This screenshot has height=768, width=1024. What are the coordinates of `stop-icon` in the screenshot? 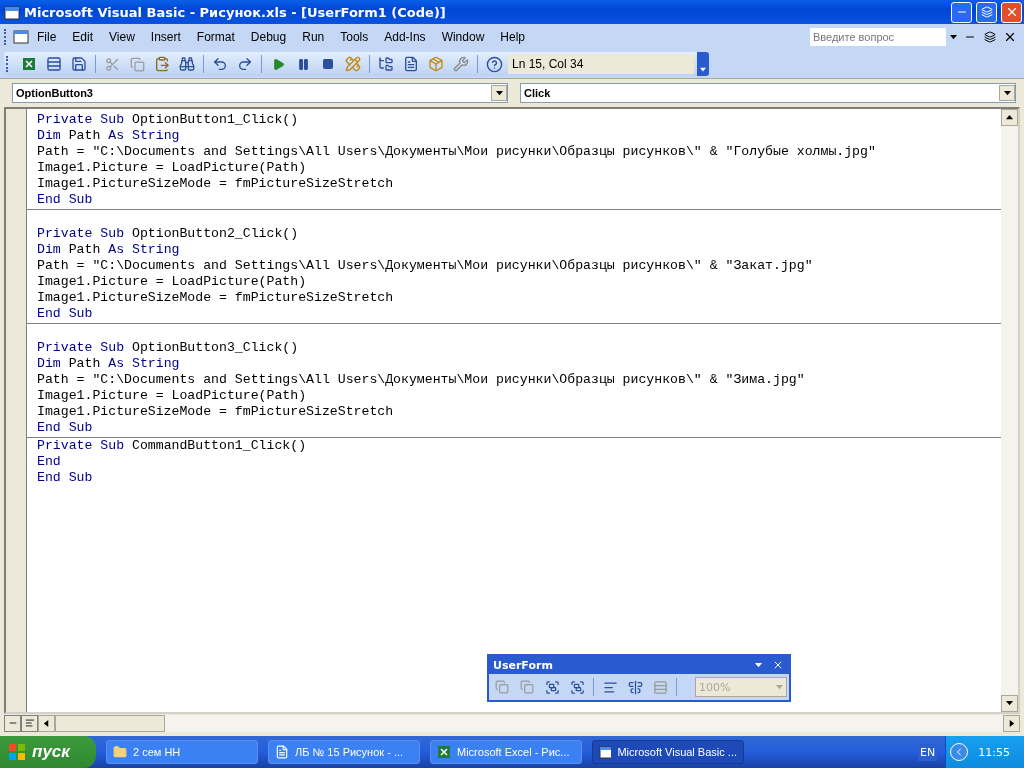 It's located at (328, 64).